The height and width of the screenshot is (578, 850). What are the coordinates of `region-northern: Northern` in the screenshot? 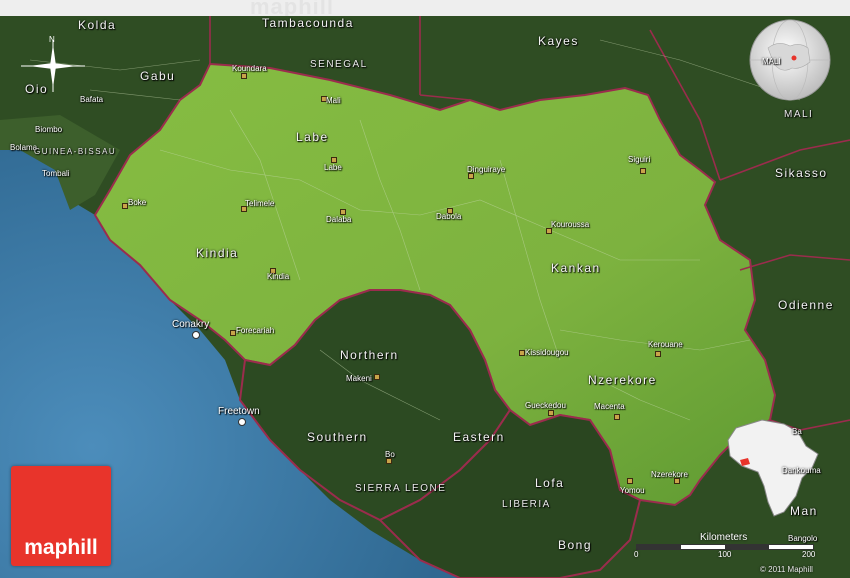 It's located at (369, 355).